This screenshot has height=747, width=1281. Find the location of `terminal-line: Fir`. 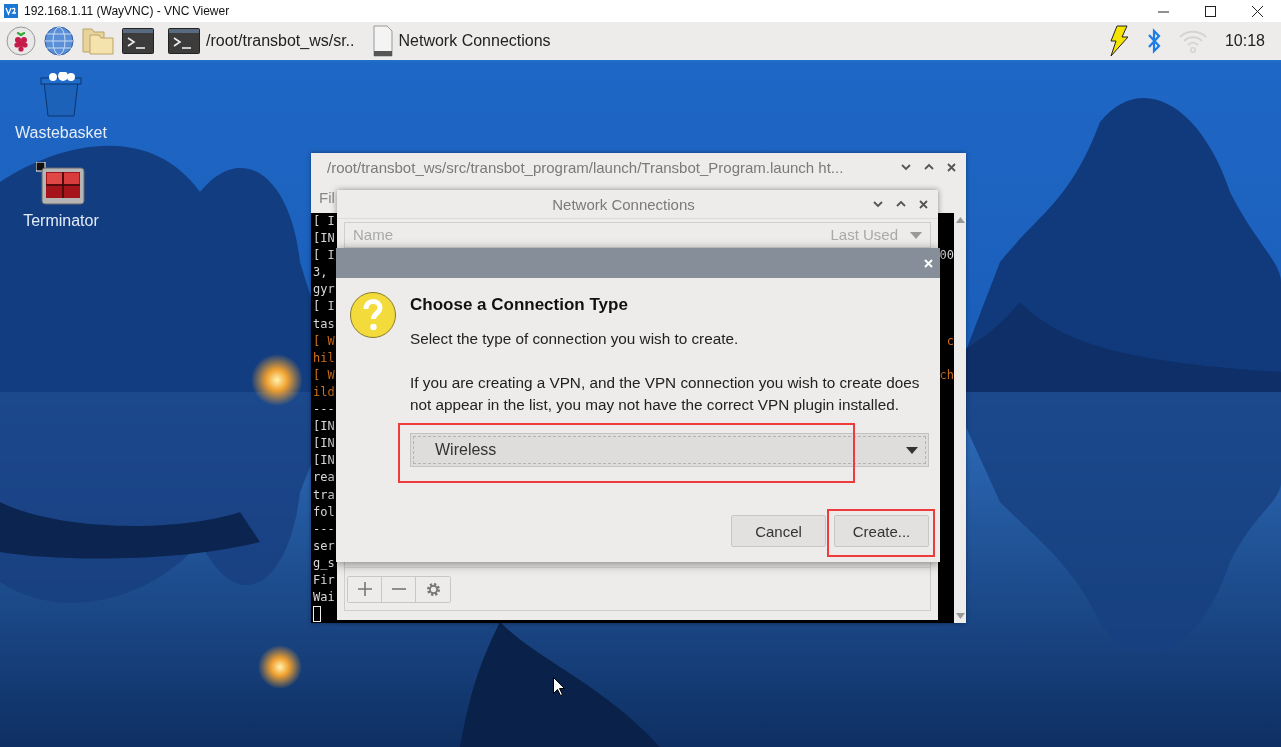

terminal-line: Fir is located at coordinates (324, 580).